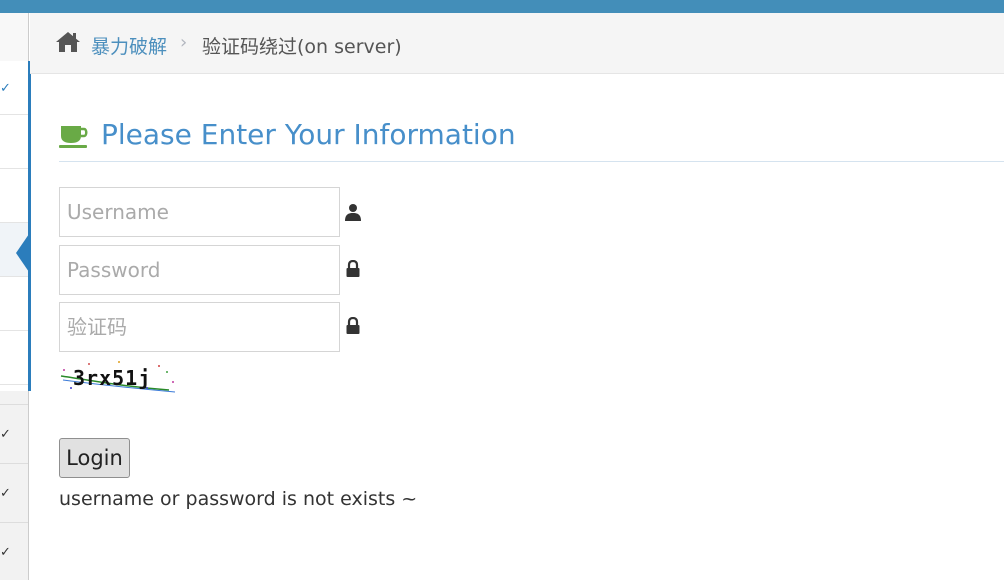 Image resolution: width=1004 pixels, height=580 pixels. Describe the element at coordinates (238, 499) in the screenshot. I see `status-message: username or password is not exists ~` at that location.